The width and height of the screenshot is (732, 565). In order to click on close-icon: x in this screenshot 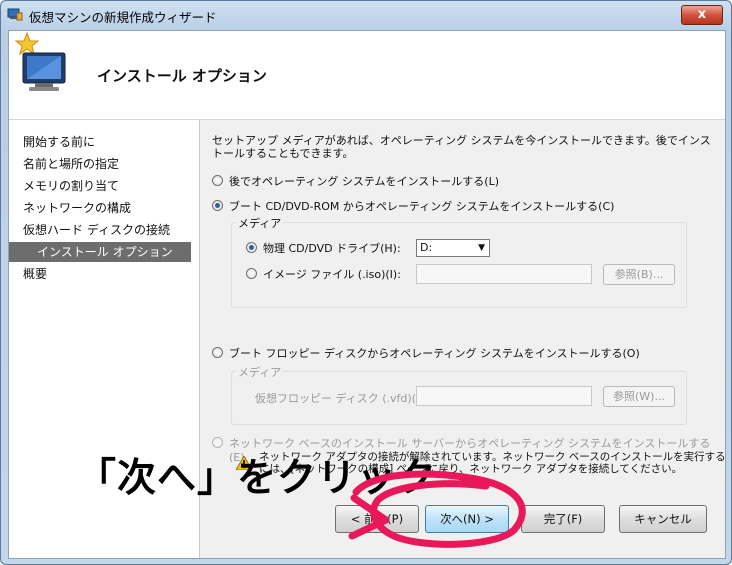, I will do `click(702, 14)`.